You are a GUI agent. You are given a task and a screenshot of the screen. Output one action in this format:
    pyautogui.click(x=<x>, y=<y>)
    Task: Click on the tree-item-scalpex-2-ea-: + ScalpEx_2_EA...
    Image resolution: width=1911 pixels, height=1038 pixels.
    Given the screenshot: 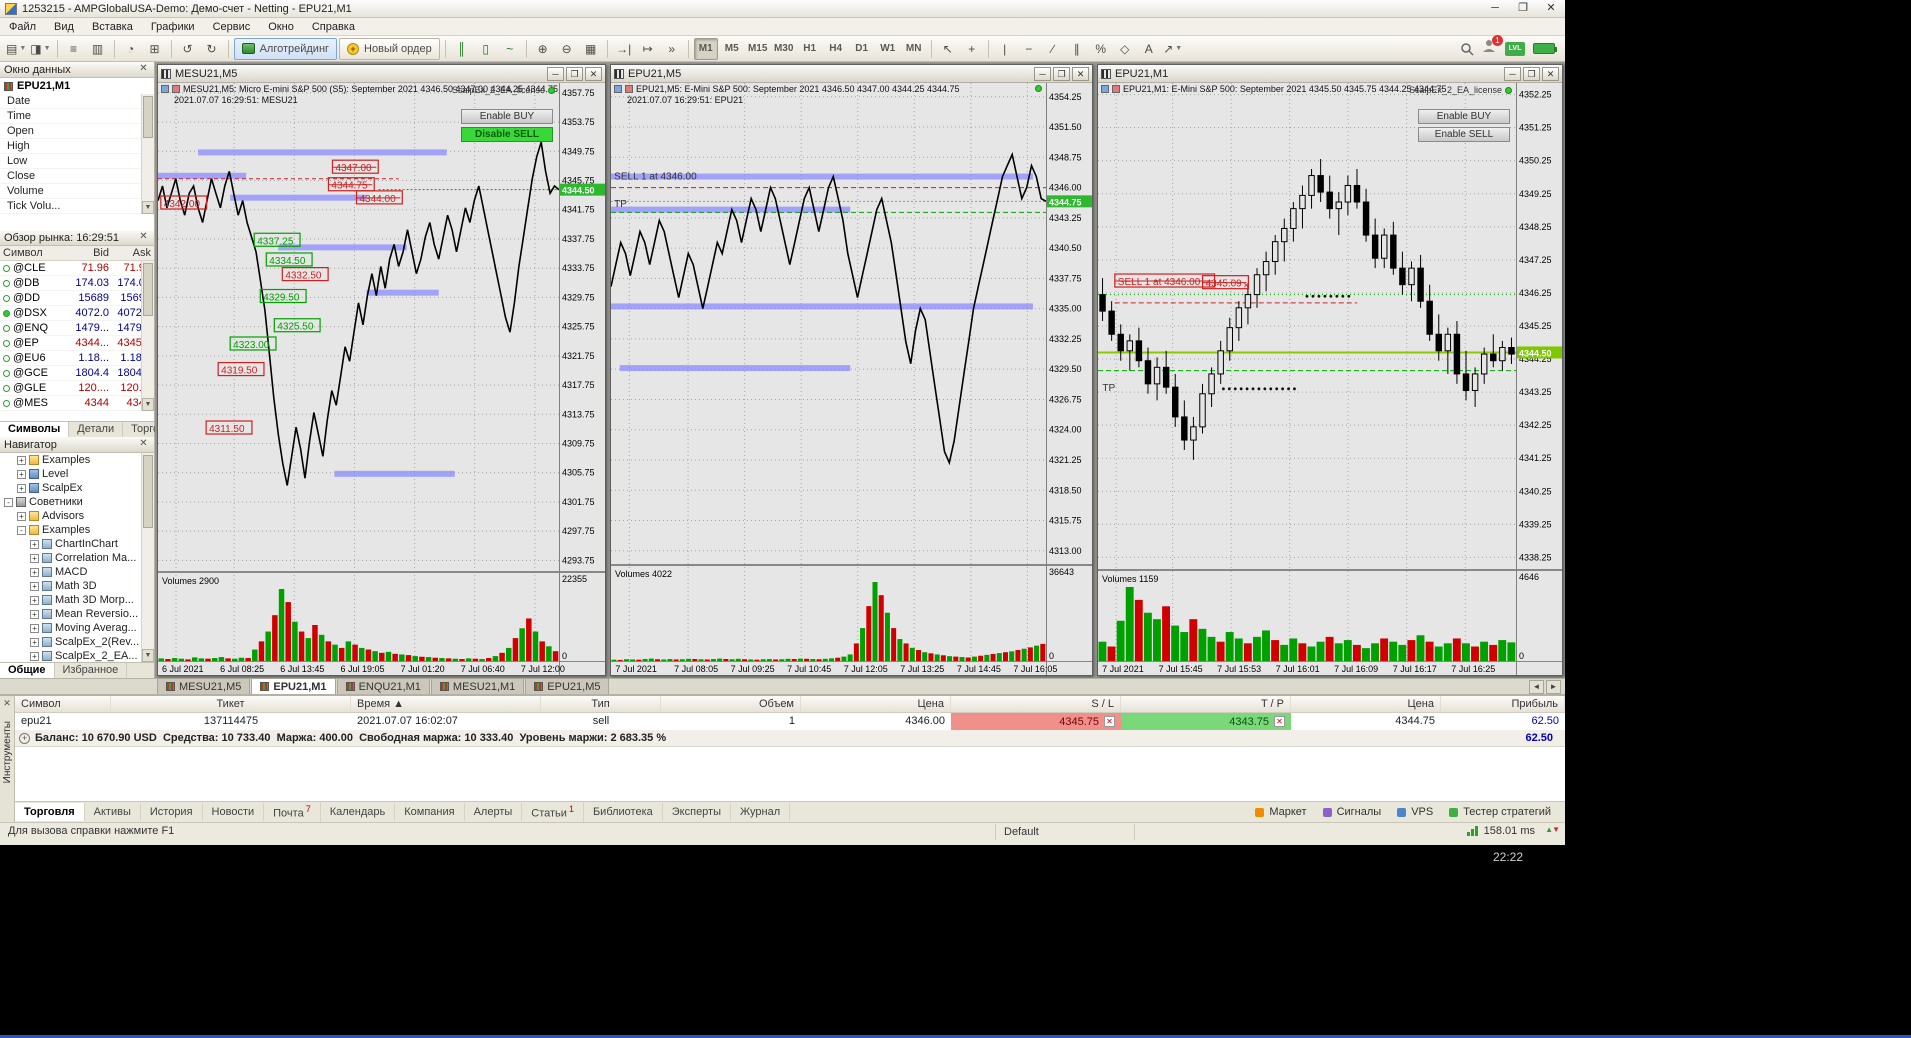 What is the action you would take?
    pyautogui.click(x=77, y=655)
    